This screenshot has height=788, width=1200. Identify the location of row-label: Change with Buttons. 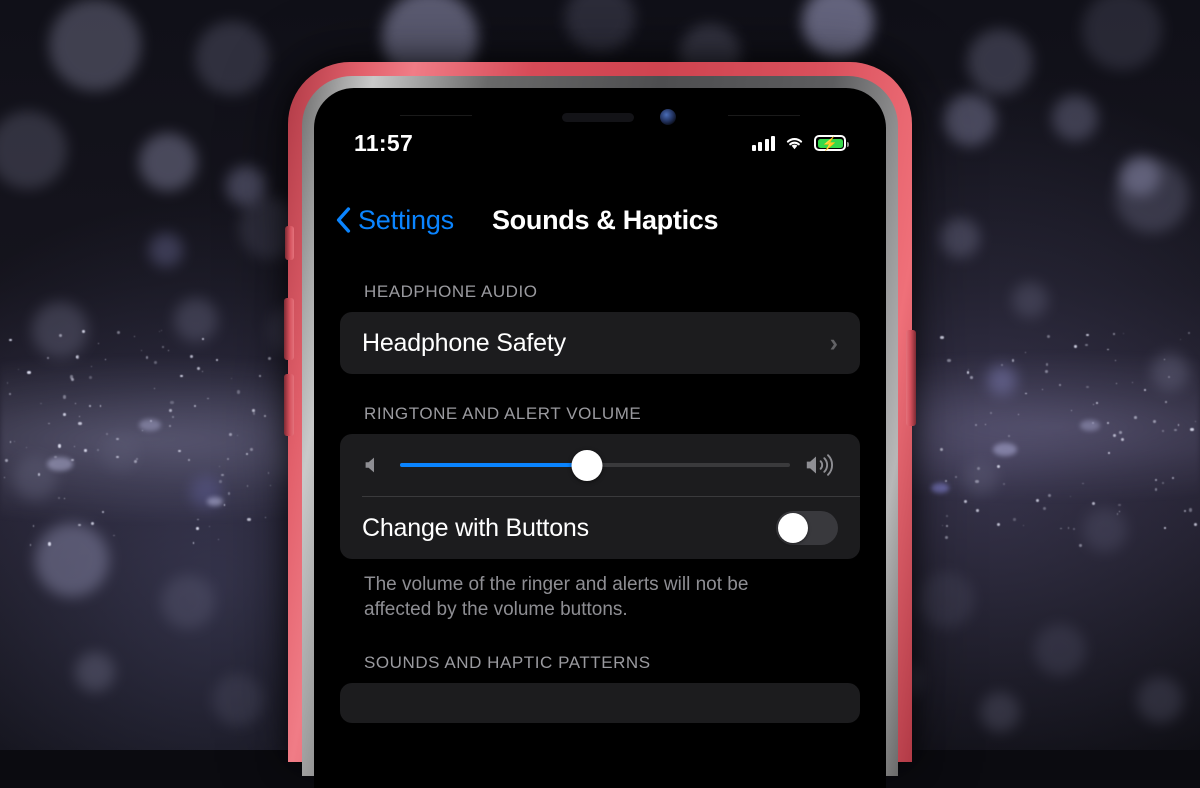
(569, 528).